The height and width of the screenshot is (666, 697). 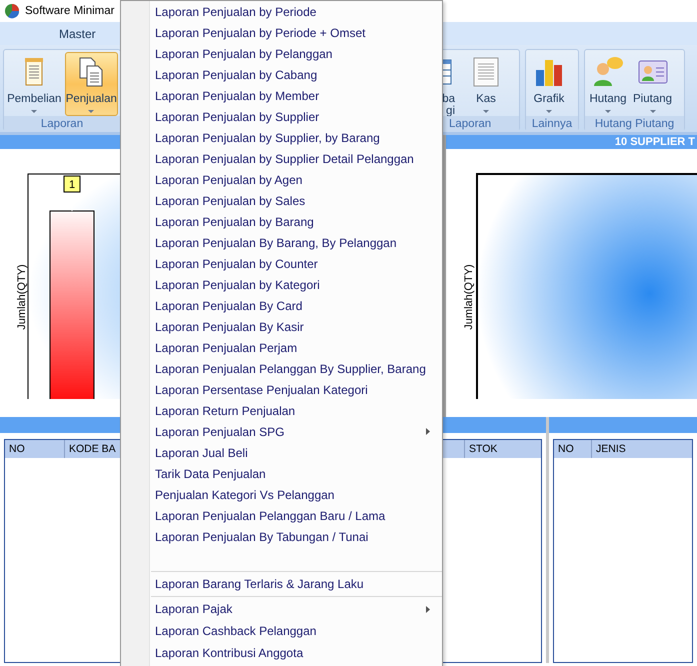 What do you see at coordinates (281, 32) in the screenshot?
I see `menu-item: Laporan Penjualan by Periode + Omset` at bounding box center [281, 32].